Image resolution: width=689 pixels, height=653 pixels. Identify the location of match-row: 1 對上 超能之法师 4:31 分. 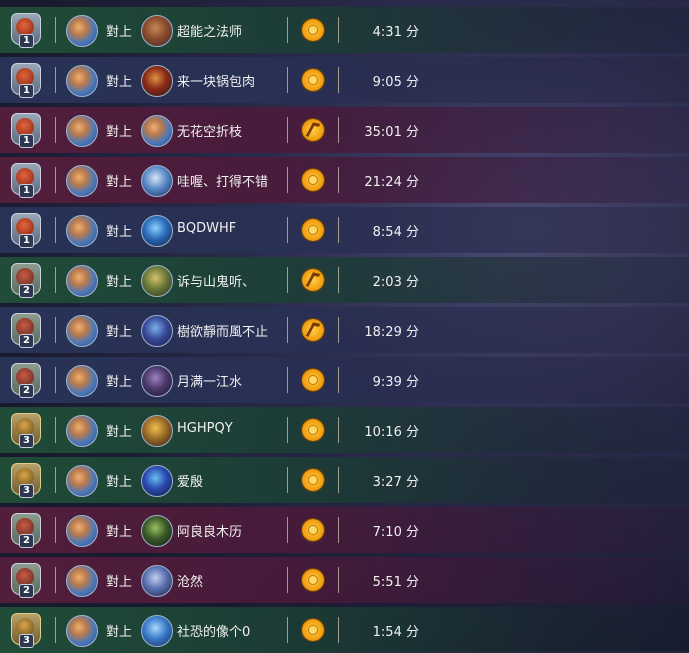
(344, 30).